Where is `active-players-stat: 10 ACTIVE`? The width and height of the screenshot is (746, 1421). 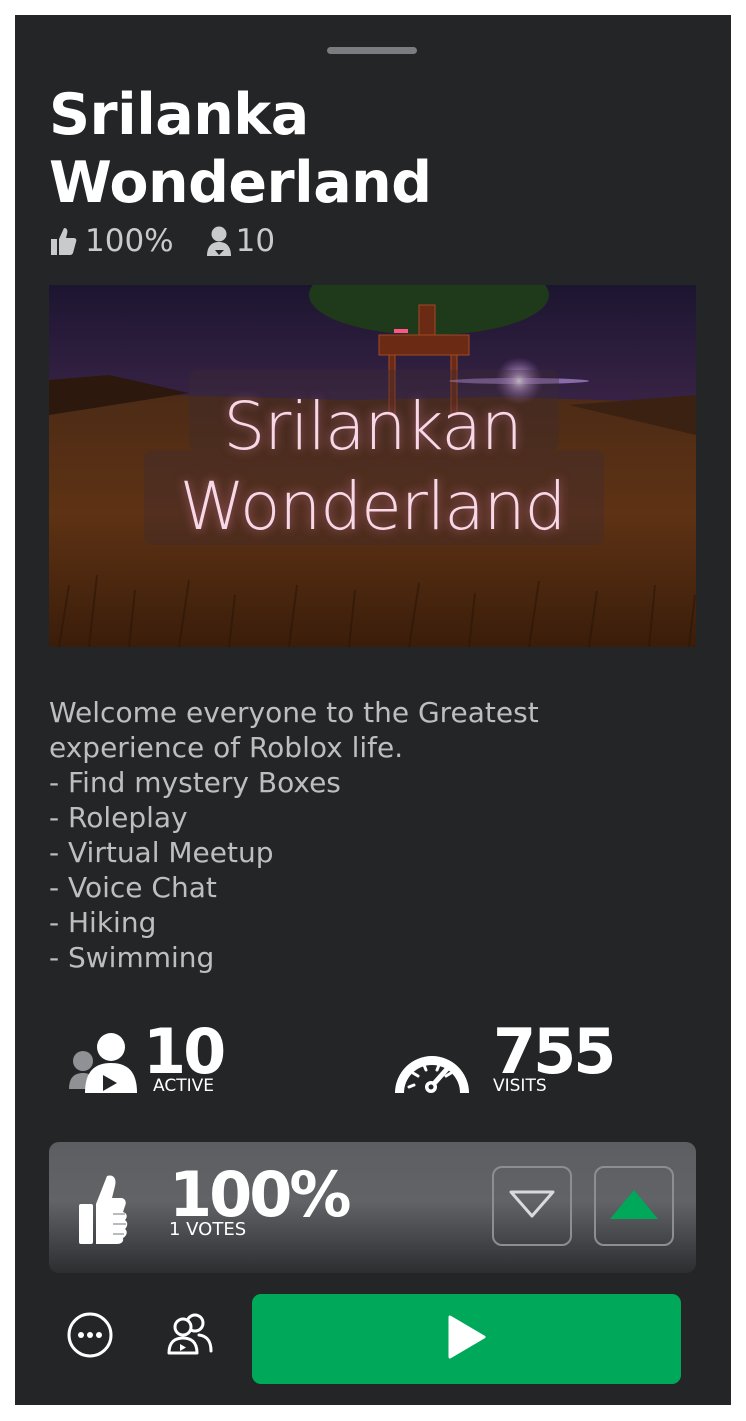 active-players-stat: 10 ACTIVE is located at coordinates (167, 1057).